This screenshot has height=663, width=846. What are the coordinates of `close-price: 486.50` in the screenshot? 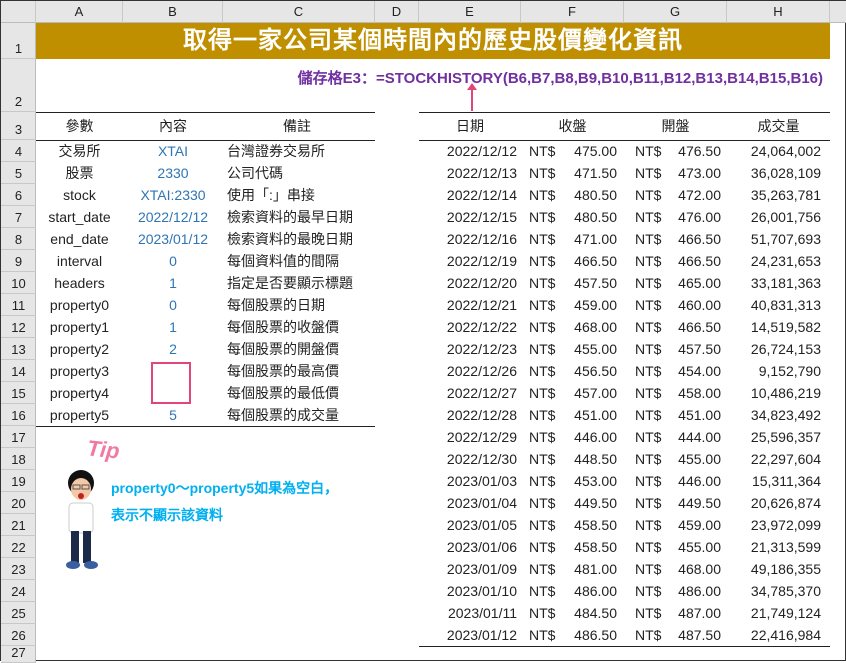 It's located at (595, 635).